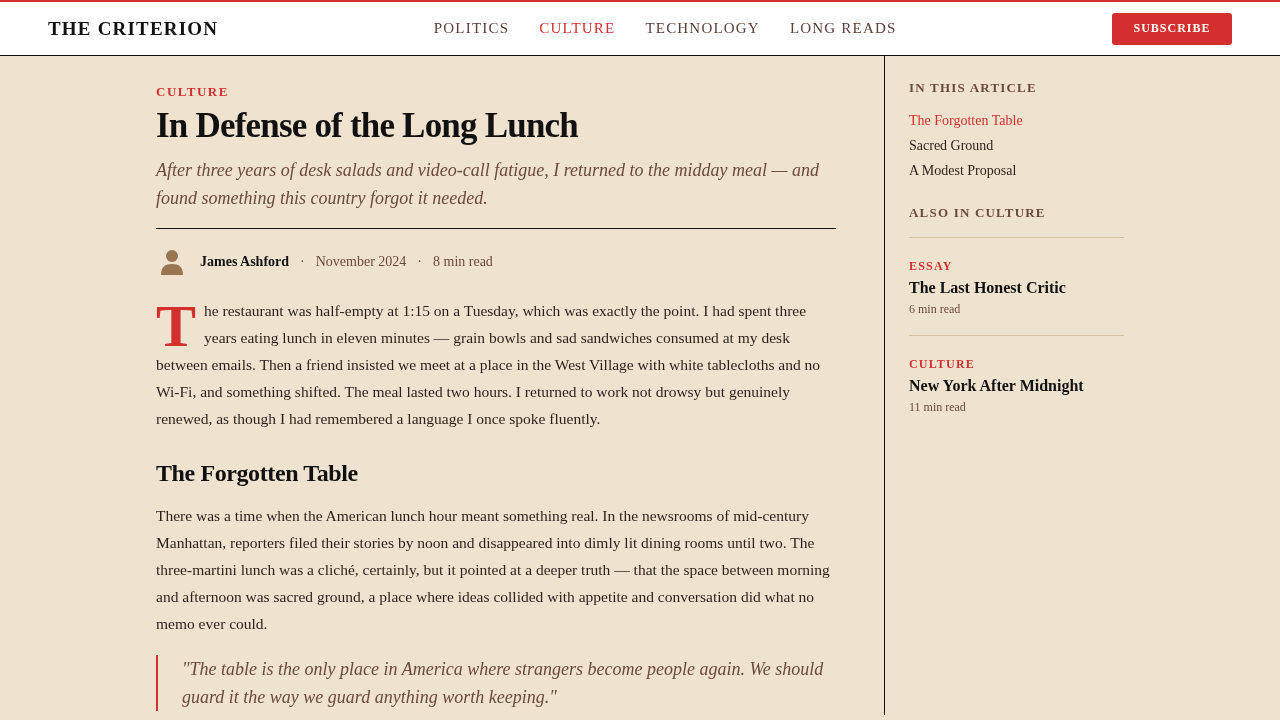 Image resolution: width=1280 pixels, height=720 pixels. Describe the element at coordinates (843, 28) in the screenshot. I see `nav-link: LONG READS` at that location.